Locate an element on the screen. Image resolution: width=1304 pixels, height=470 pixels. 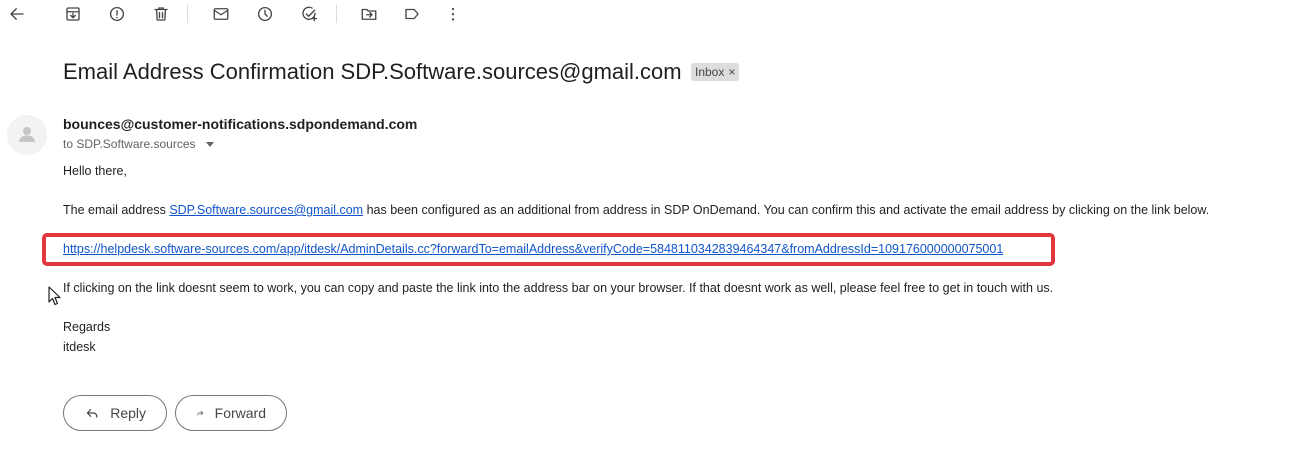
remove-label-icon: × is located at coordinates (731, 72).